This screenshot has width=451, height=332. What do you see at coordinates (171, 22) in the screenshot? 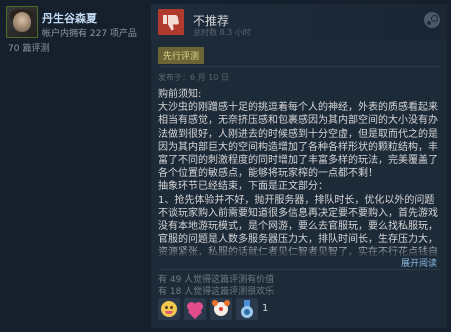
I see `thumbs-down-icon` at bounding box center [171, 22].